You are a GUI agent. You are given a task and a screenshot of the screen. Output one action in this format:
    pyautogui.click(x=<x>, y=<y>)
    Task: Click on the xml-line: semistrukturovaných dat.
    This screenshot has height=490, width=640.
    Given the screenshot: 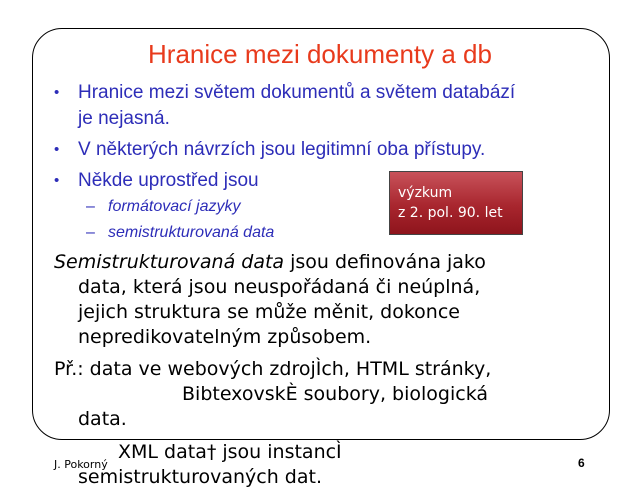 What is the action you would take?
    pyautogui.click(x=200, y=477)
    